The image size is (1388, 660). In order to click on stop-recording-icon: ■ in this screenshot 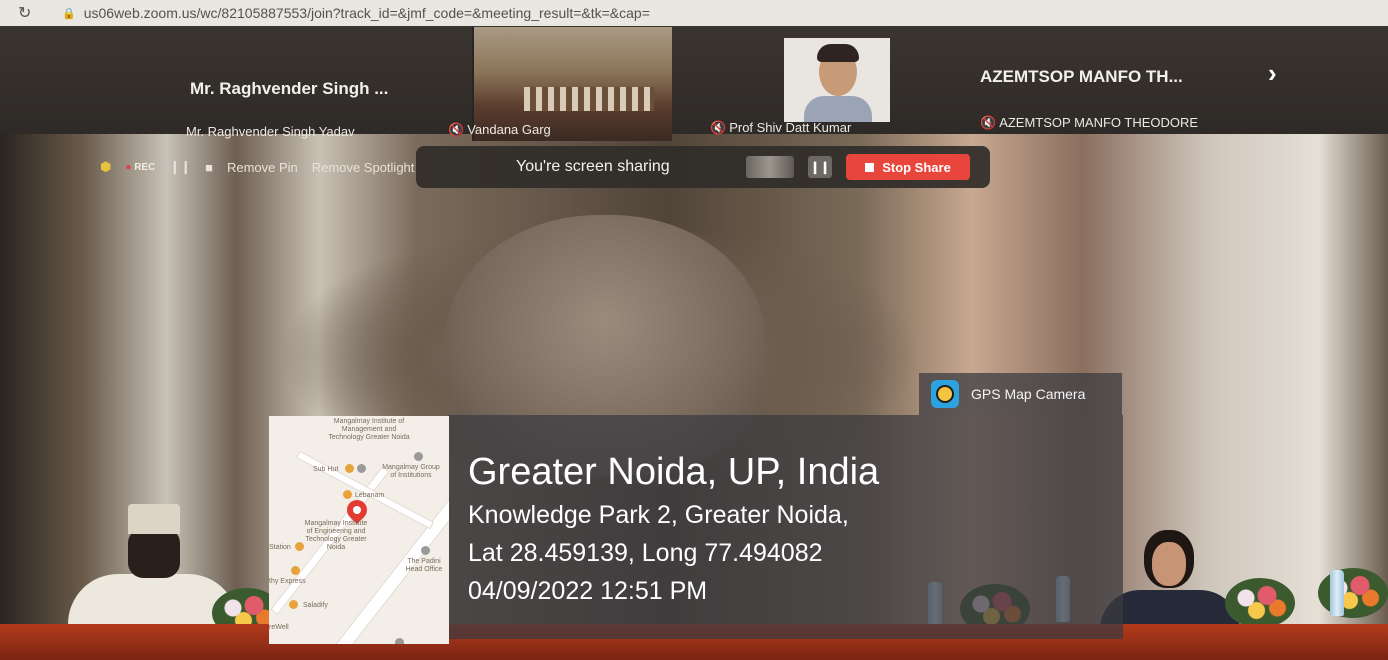, I will do `click(209, 167)`.